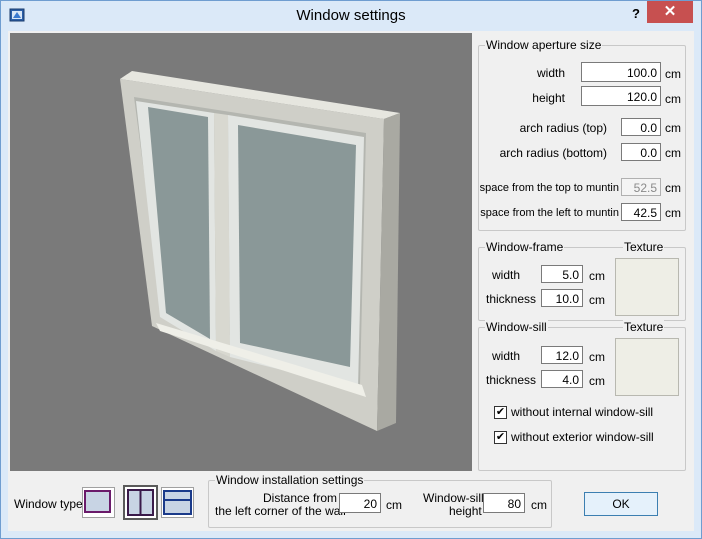 This screenshot has height=539, width=702. What do you see at coordinates (641, 152) in the screenshot?
I see `arch-bottom-field: 0.0` at bounding box center [641, 152].